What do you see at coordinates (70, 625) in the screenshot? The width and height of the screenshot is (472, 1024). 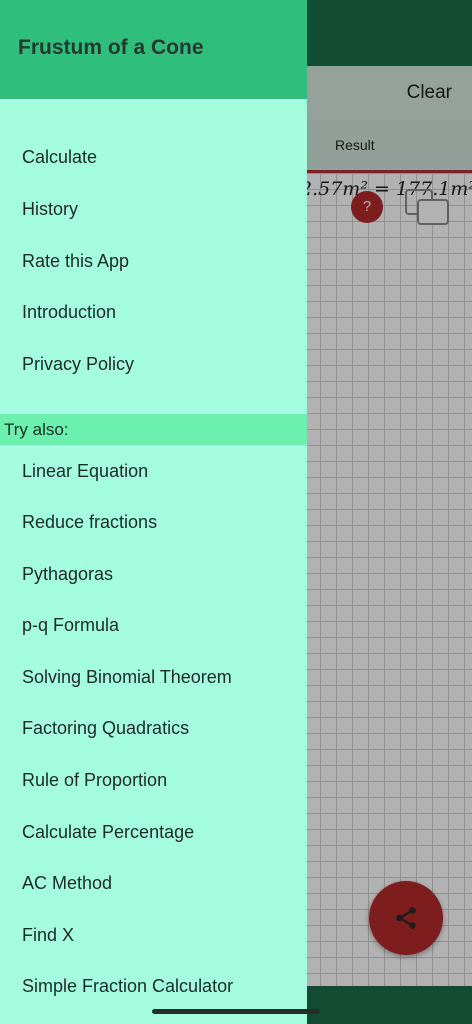 I see `try-item-pq-formula: p-q Formula` at bounding box center [70, 625].